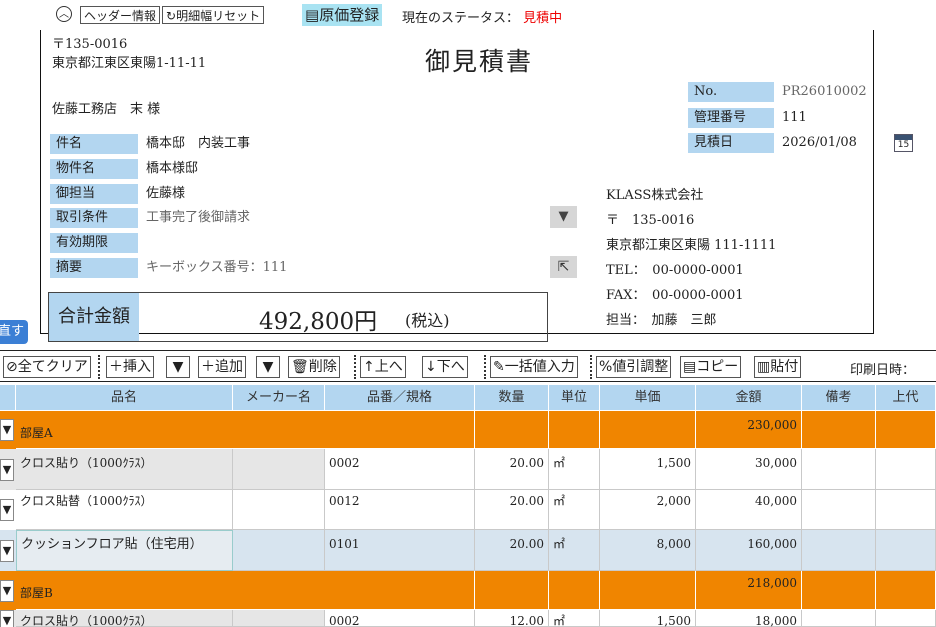  What do you see at coordinates (171, 16) in the screenshot?
I see `refresh-icon: ↻` at bounding box center [171, 16].